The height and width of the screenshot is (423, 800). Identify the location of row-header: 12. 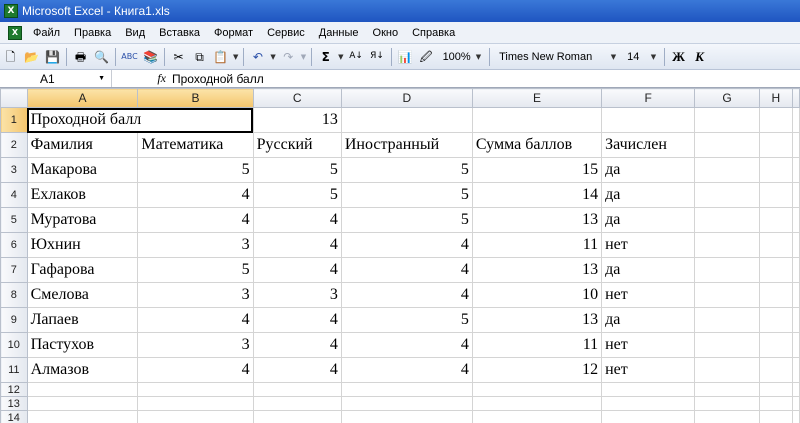
(14, 389).